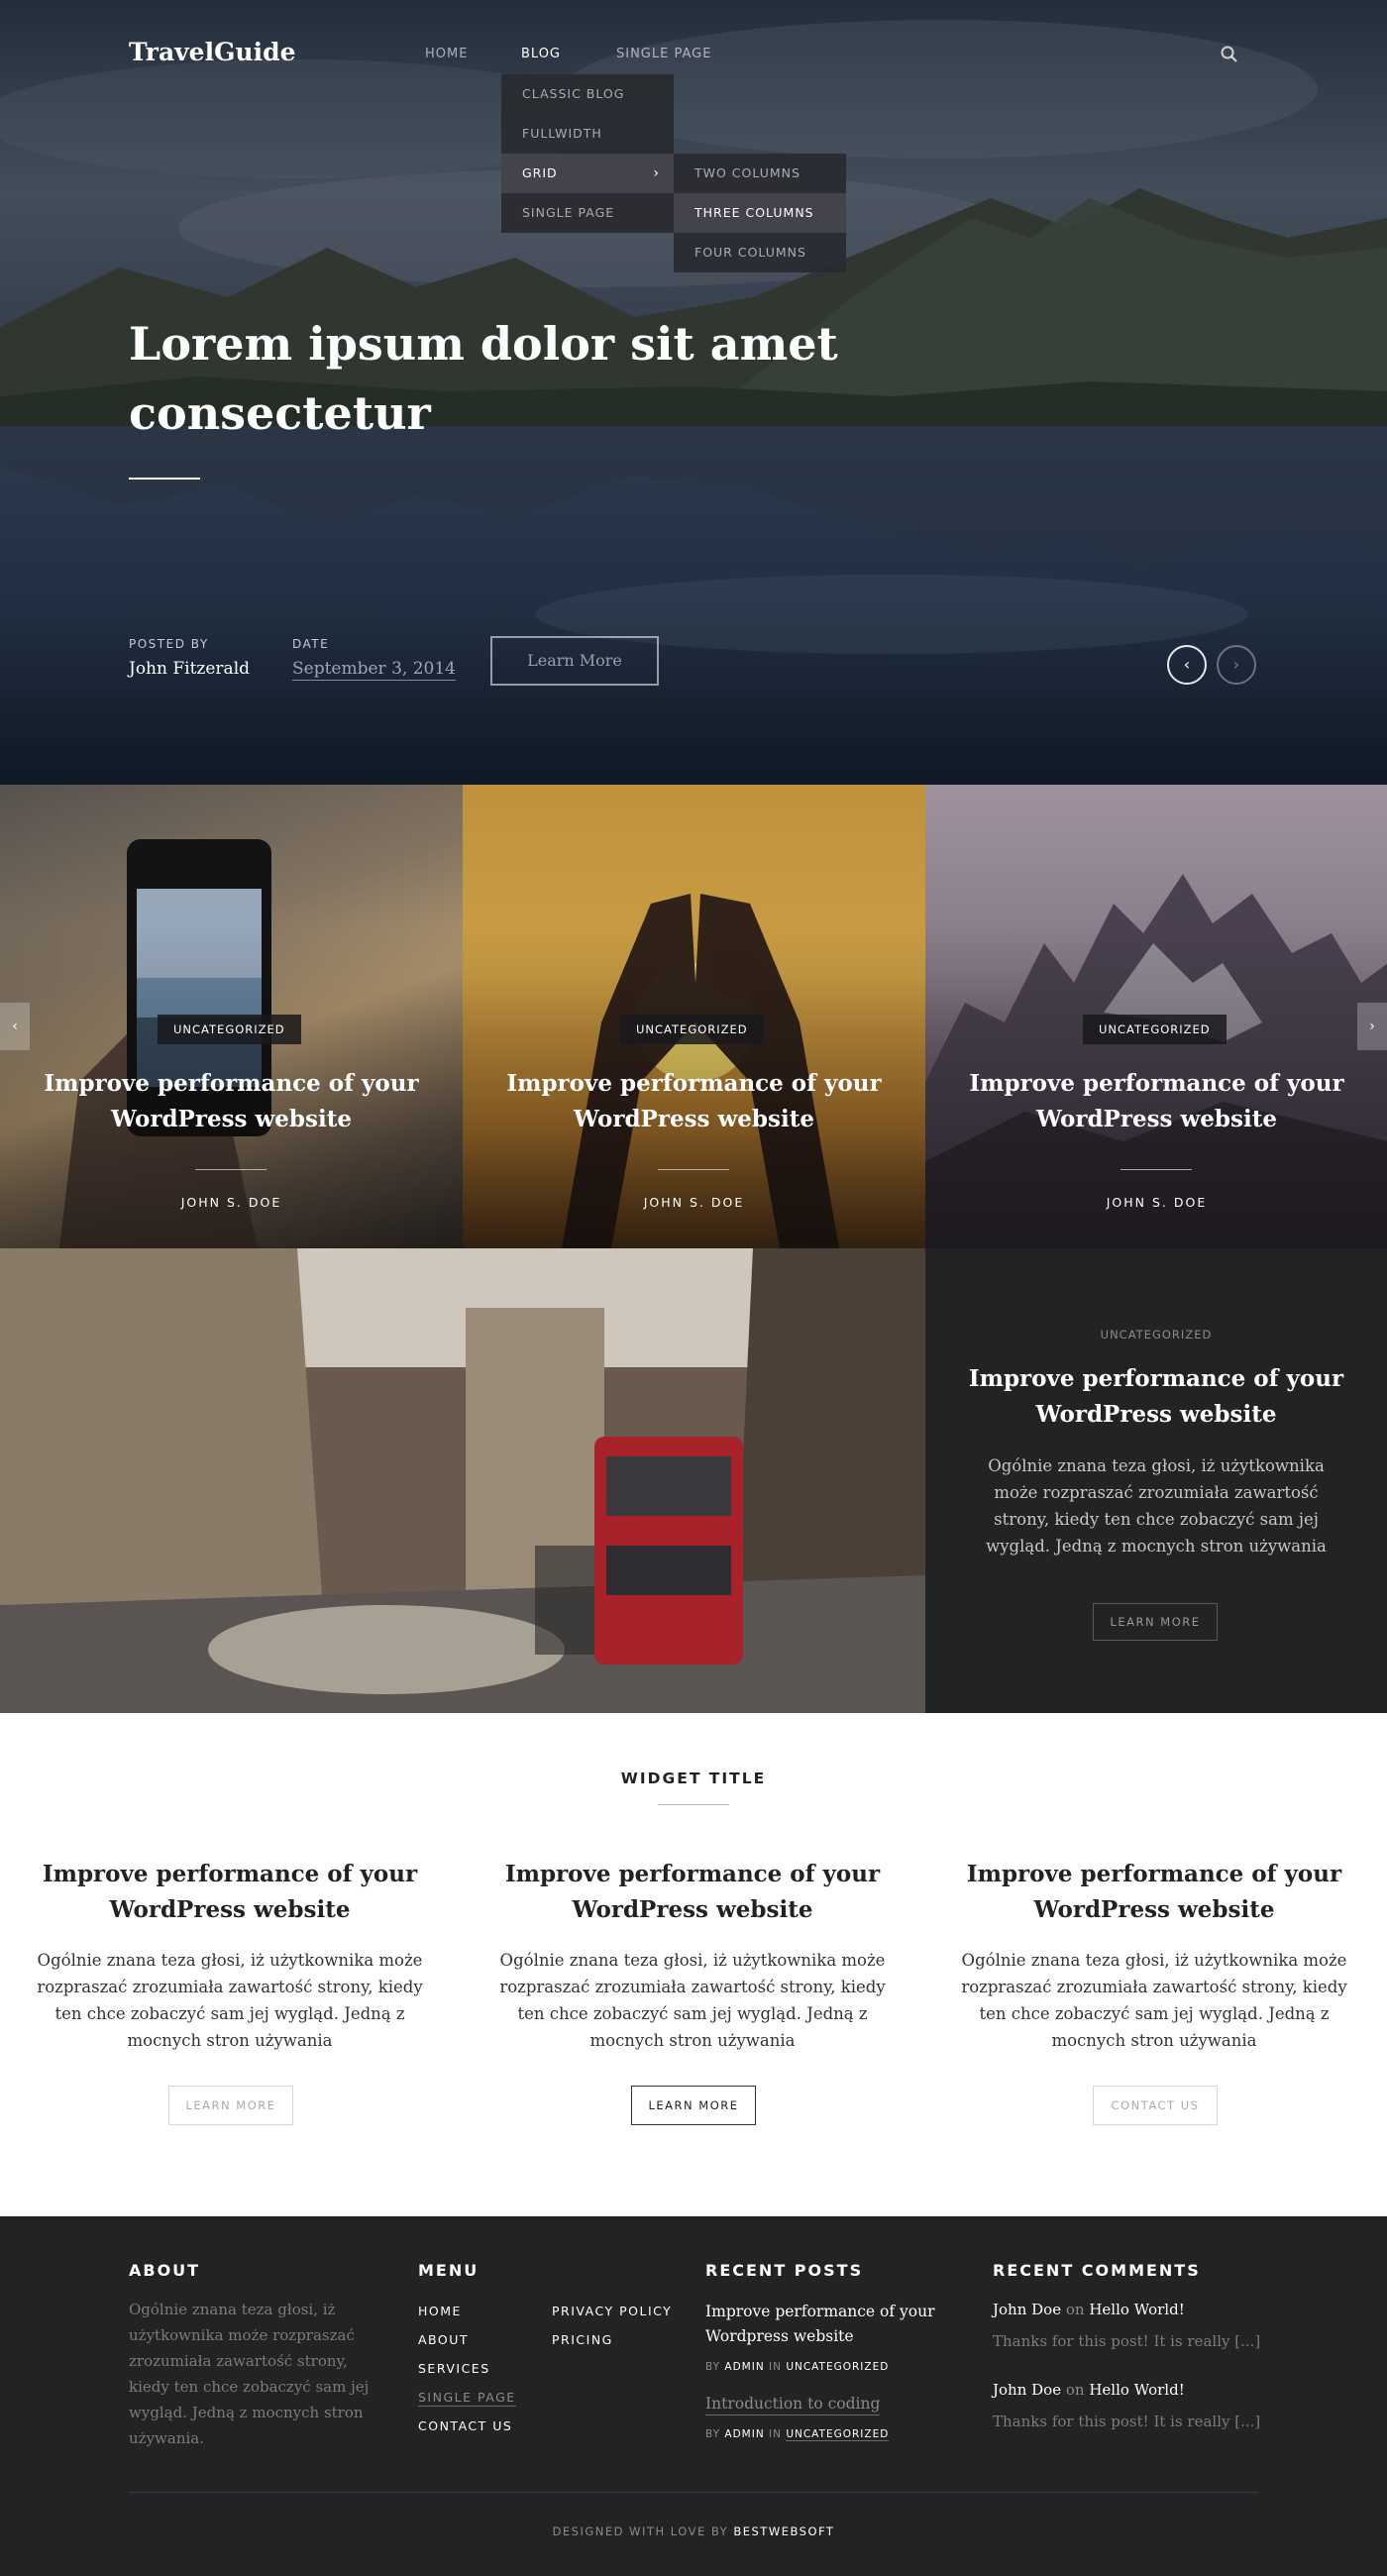 The width and height of the screenshot is (1387, 2576). Describe the element at coordinates (1155, 2105) in the screenshot. I see `widget-col-3-contact-button: CONTACT US` at that location.